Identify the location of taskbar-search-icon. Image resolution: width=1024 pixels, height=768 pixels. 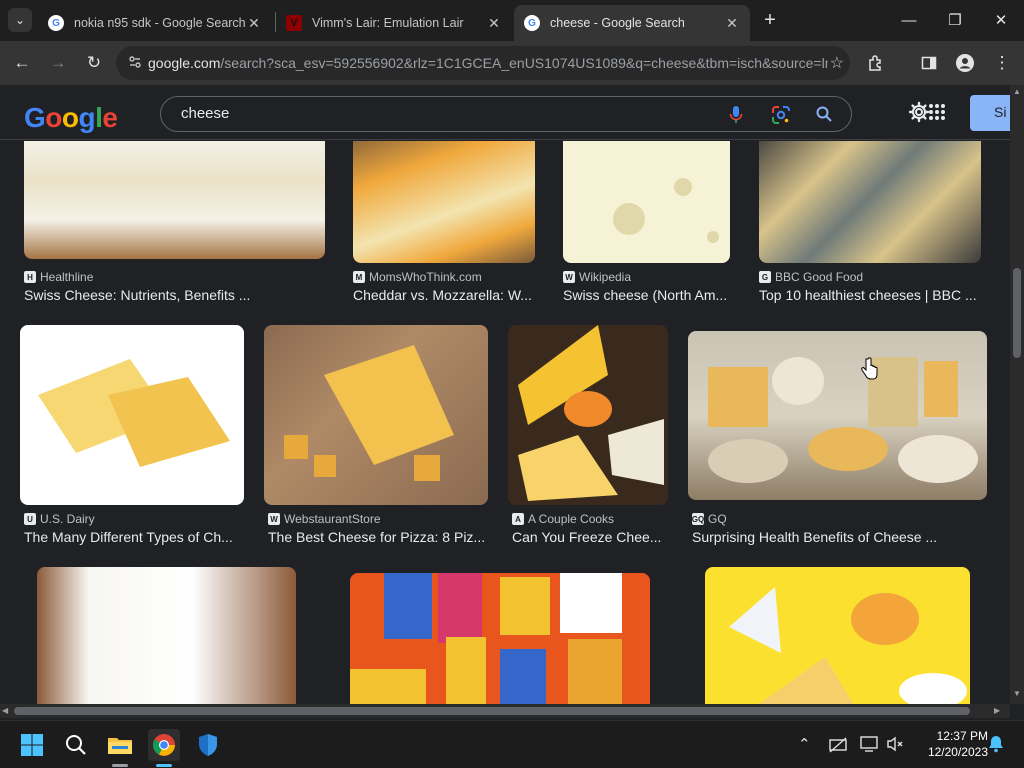
(76, 745).